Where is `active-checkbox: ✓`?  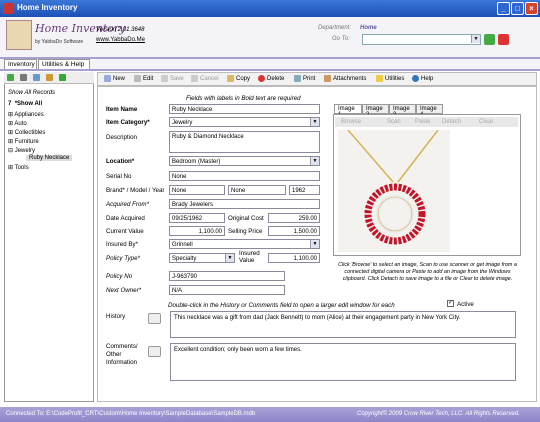
active-checkbox: ✓ is located at coordinates (450, 303).